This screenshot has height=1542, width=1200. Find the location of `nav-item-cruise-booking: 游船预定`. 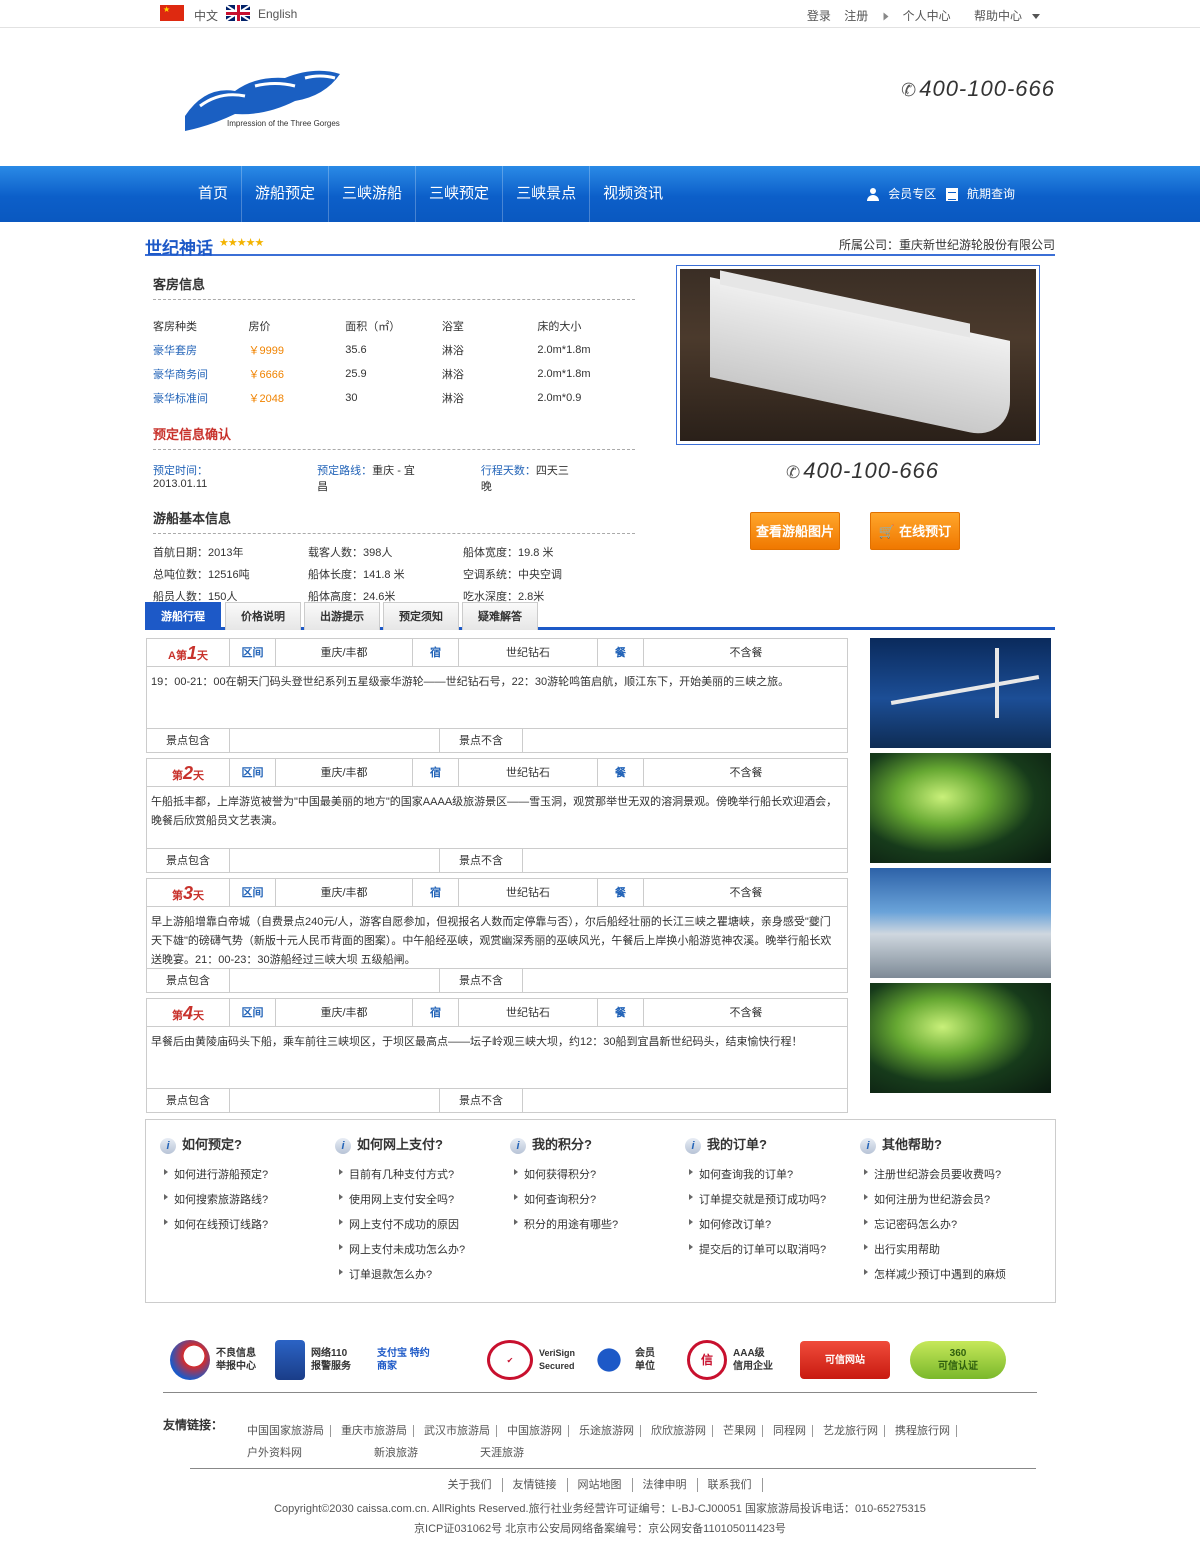

nav-item-cruise-booking: 游船预定 is located at coordinates (286, 194).